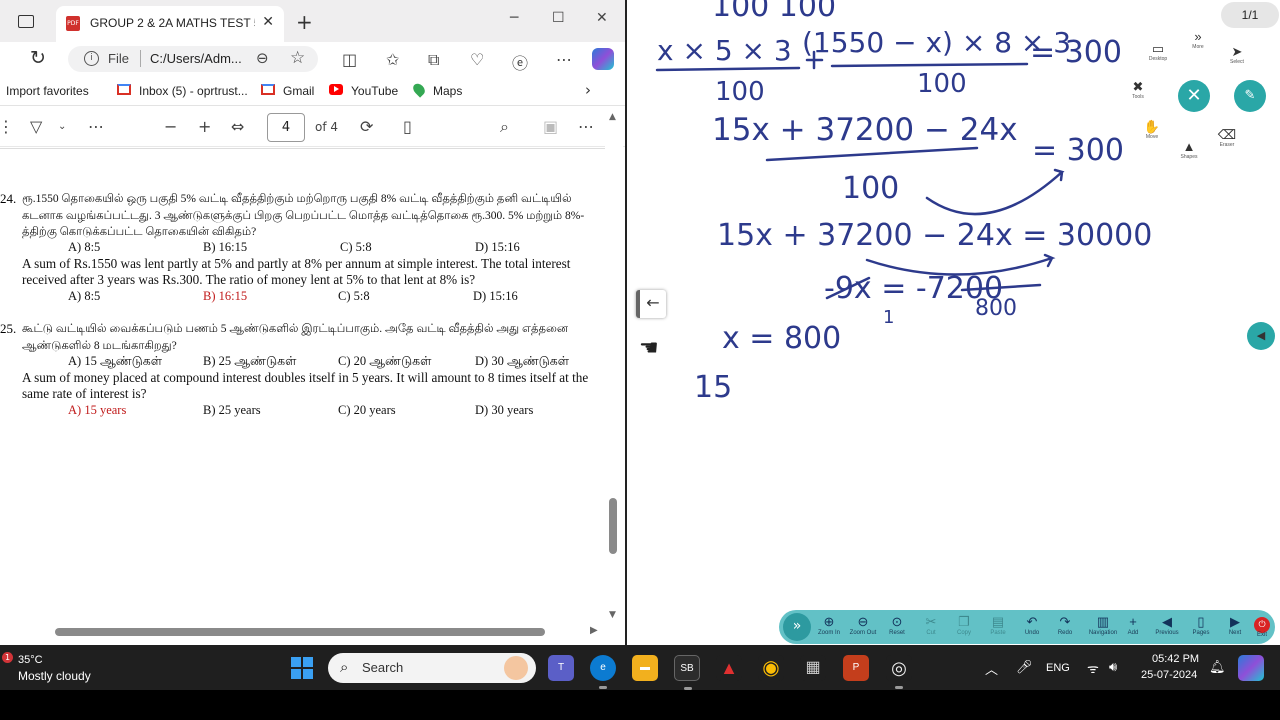  Describe the element at coordinates (298, 91) in the screenshot. I see `fav-gmail: Gmail` at that location.